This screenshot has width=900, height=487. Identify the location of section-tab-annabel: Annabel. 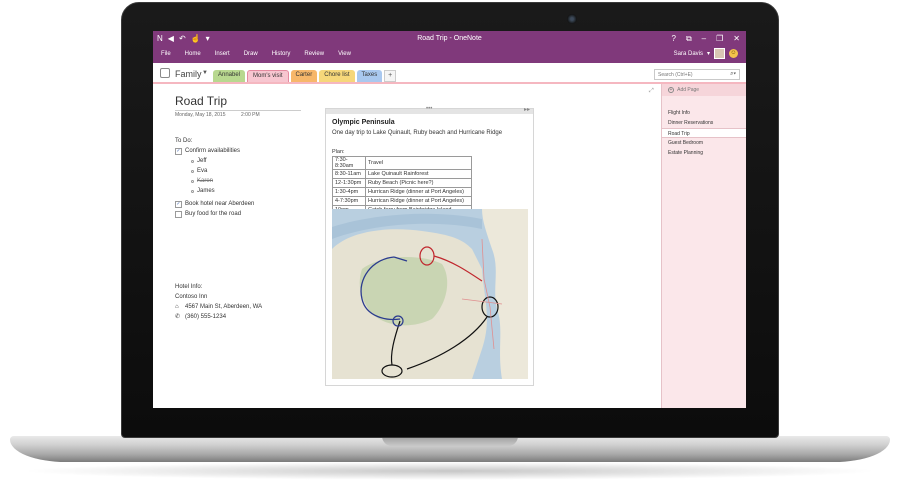
(229, 76).